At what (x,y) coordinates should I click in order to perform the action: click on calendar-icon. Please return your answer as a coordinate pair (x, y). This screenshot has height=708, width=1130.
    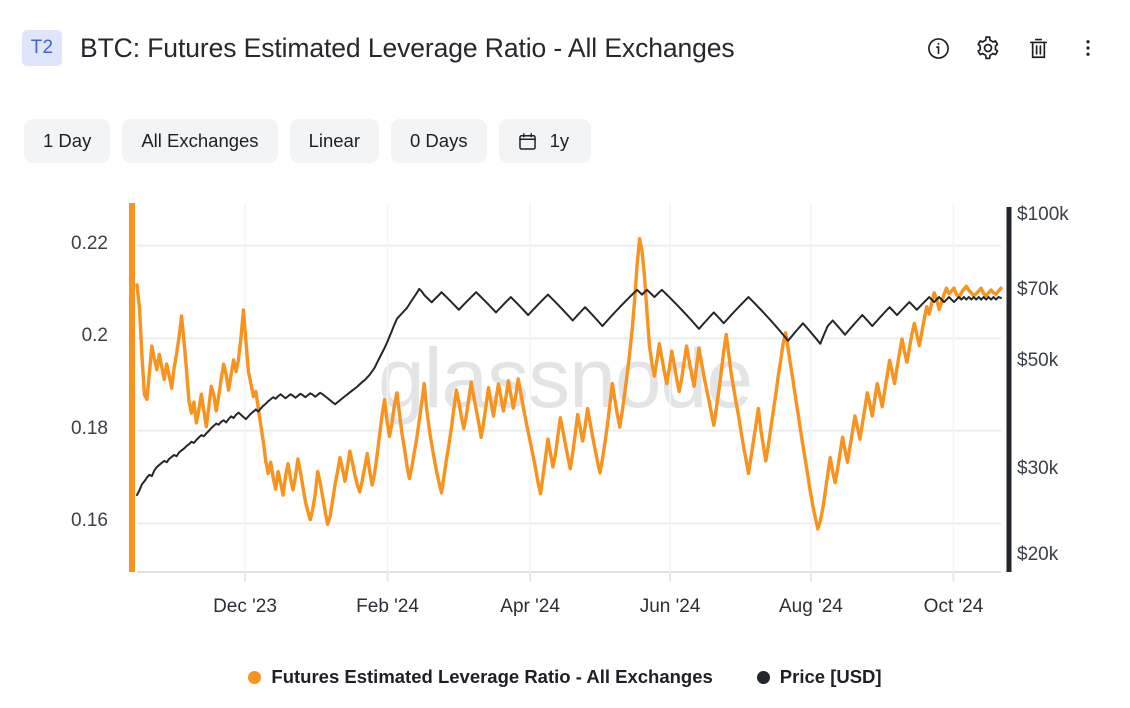
    Looking at the image, I should click on (527, 141).